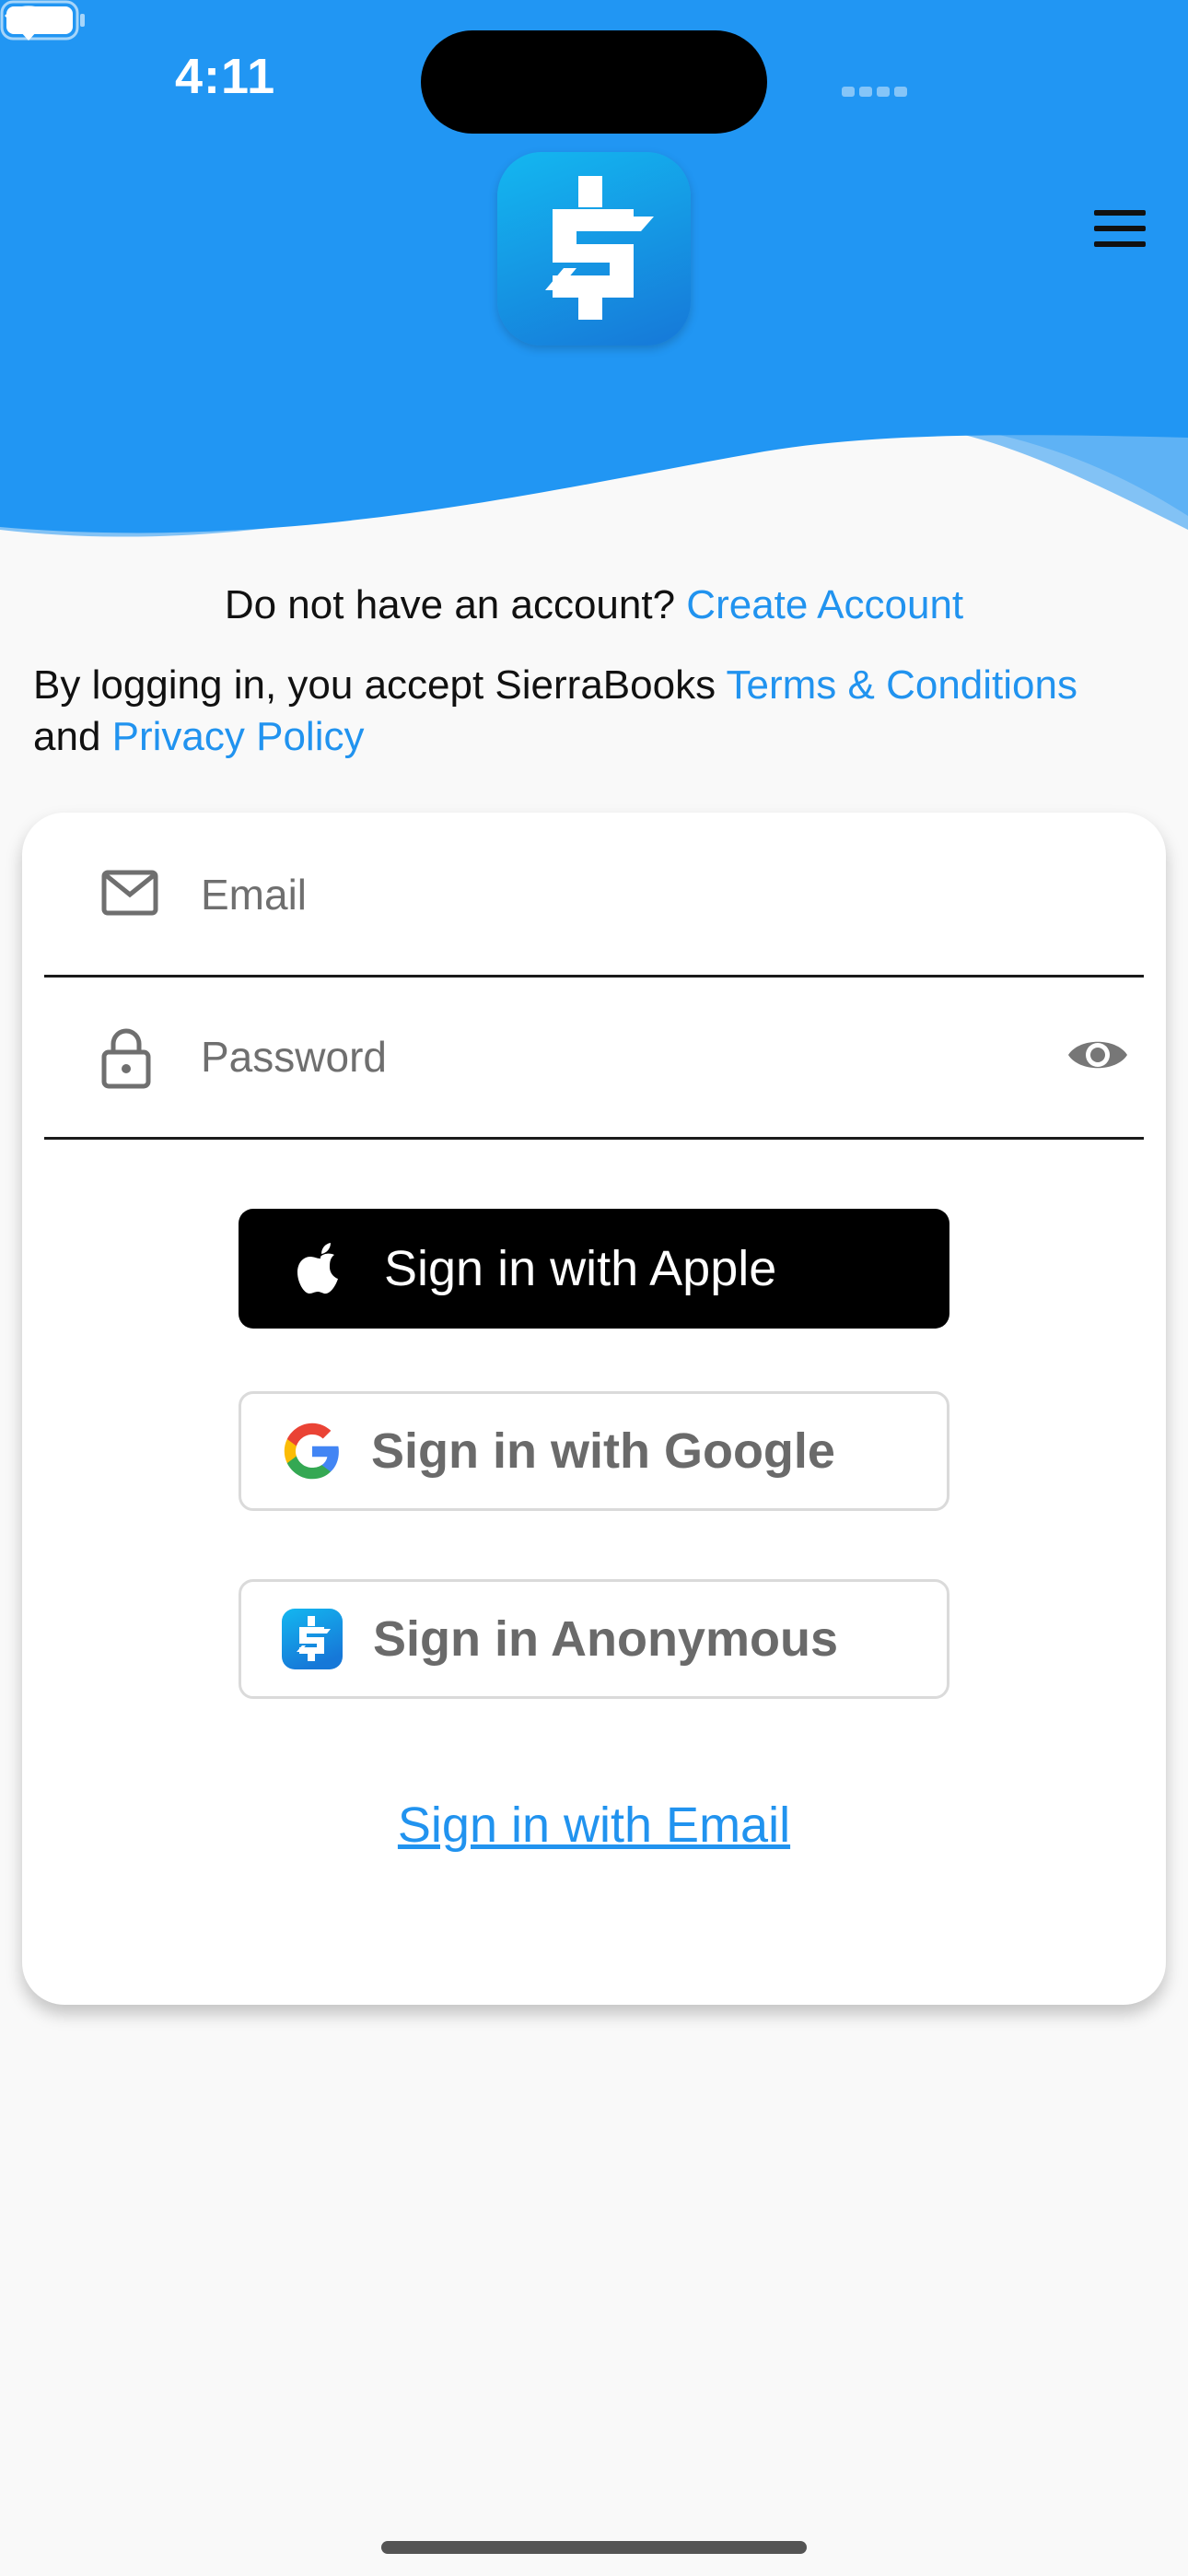  I want to click on dynamic-island, so click(594, 82).